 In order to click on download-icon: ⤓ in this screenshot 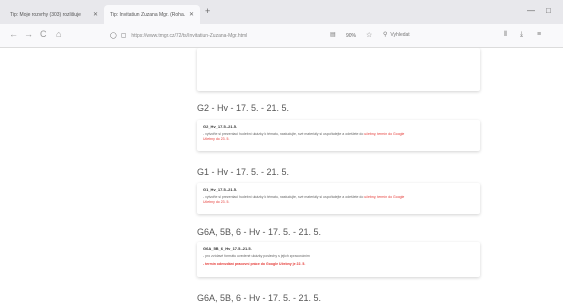, I will do `click(521, 35)`.